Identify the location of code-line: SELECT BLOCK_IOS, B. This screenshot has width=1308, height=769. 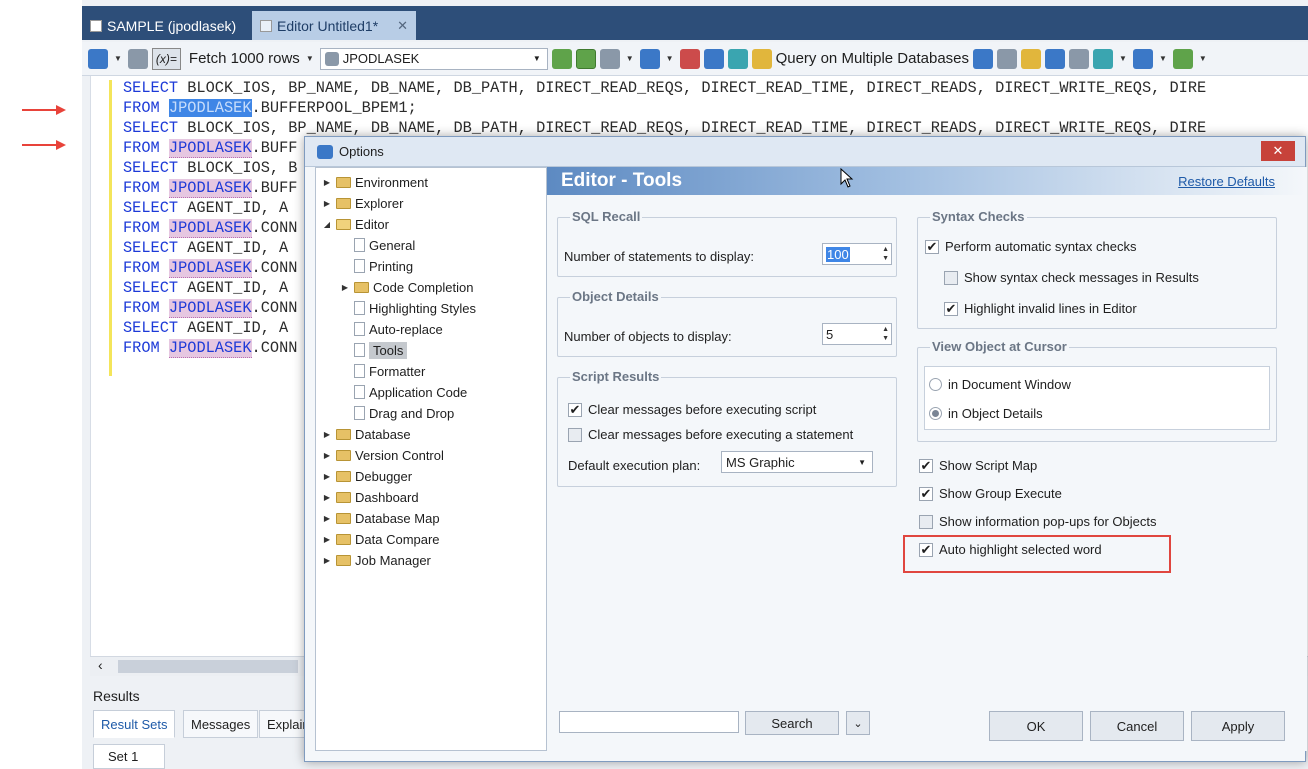
(210, 168).